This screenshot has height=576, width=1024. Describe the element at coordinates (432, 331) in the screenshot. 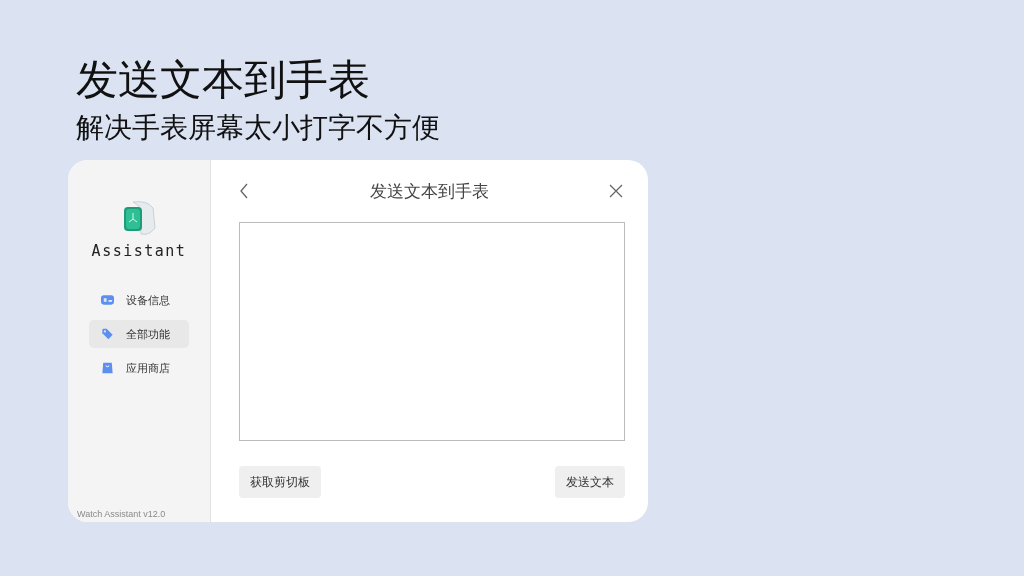

I see `text-input-field` at that location.